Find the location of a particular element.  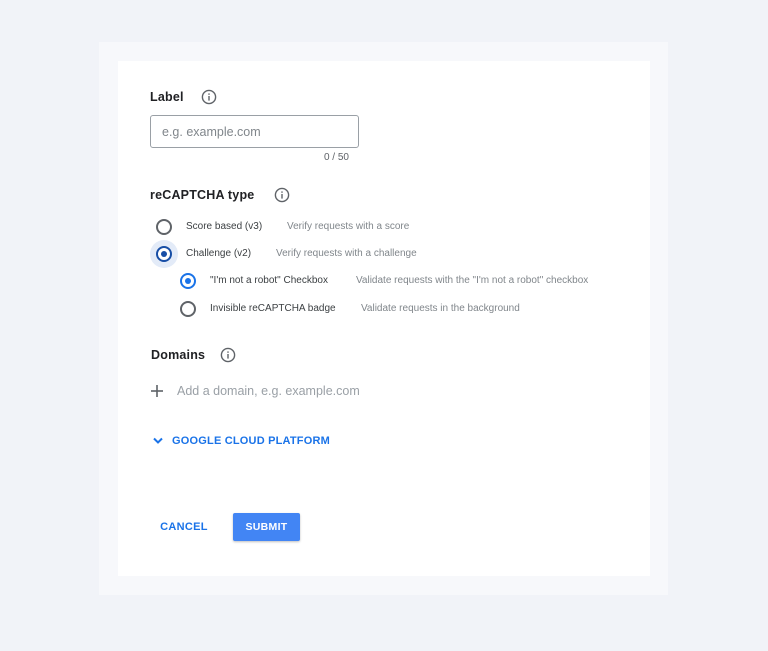

radio-option-label: "I'm not a robot" Checkbox is located at coordinates (269, 280).